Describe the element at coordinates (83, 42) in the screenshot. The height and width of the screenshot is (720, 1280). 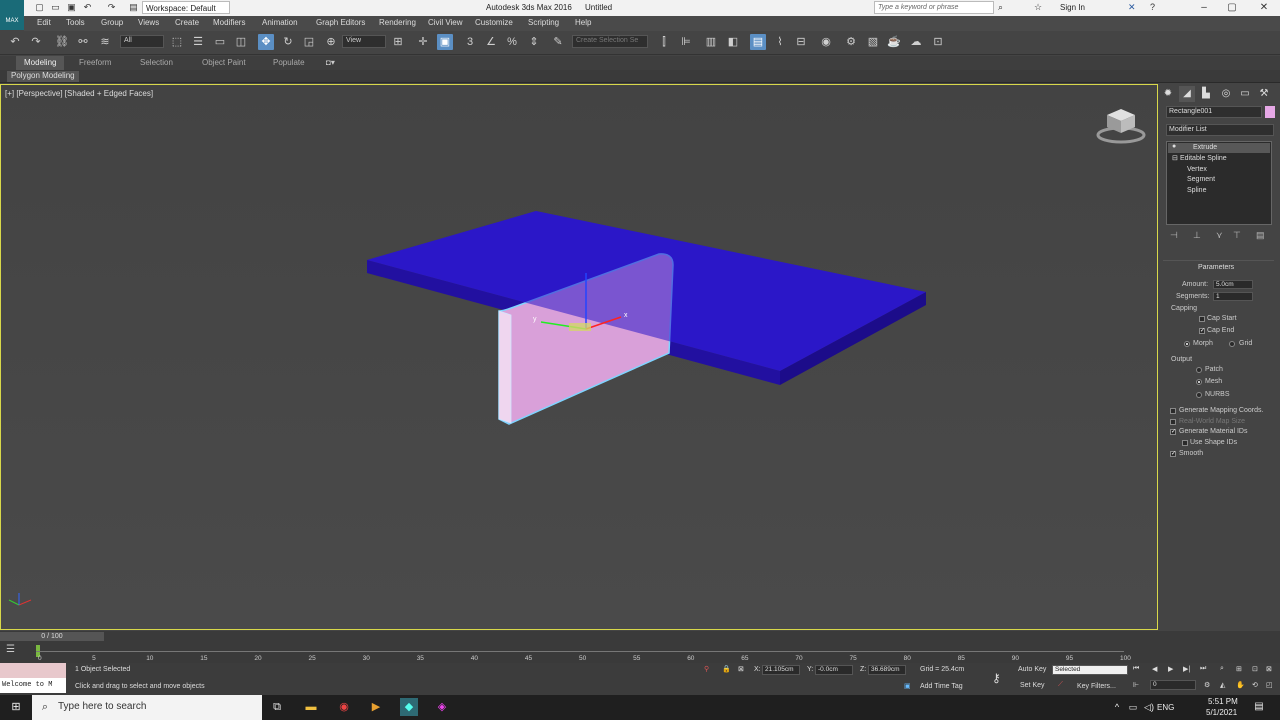
I see `unlink-icon: ⚯` at that location.